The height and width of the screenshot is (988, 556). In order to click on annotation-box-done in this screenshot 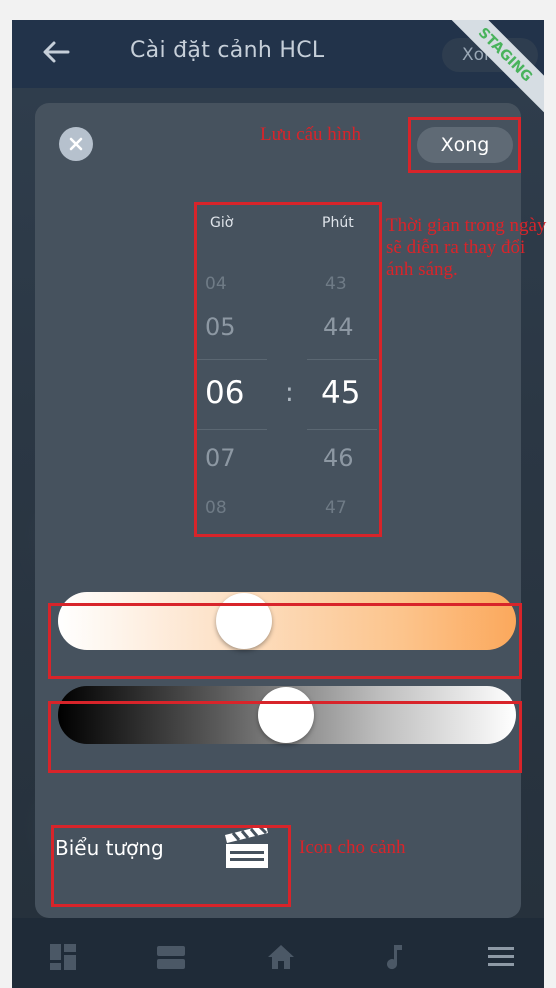, I will do `click(464, 145)`.